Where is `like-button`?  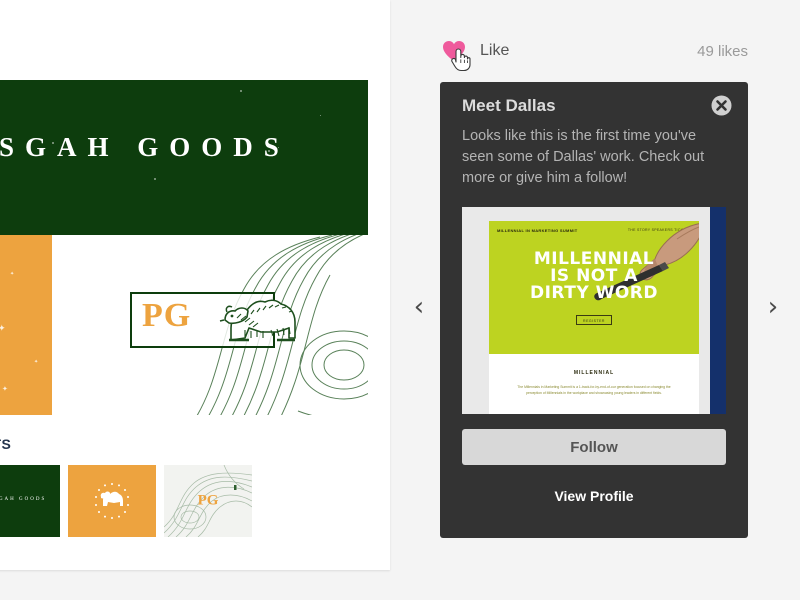
like-button is located at coordinates (456, 55).